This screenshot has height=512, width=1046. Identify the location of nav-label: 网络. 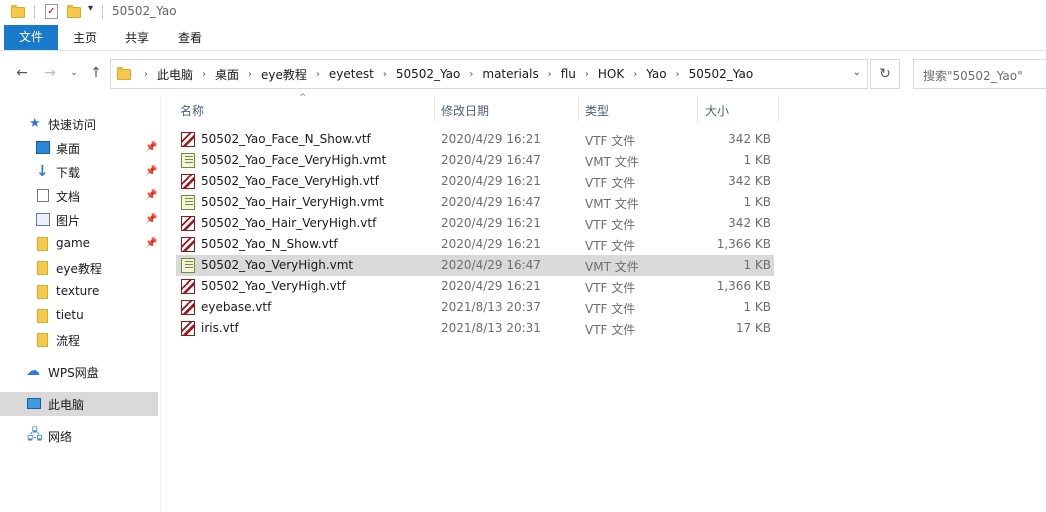
(60, 437).